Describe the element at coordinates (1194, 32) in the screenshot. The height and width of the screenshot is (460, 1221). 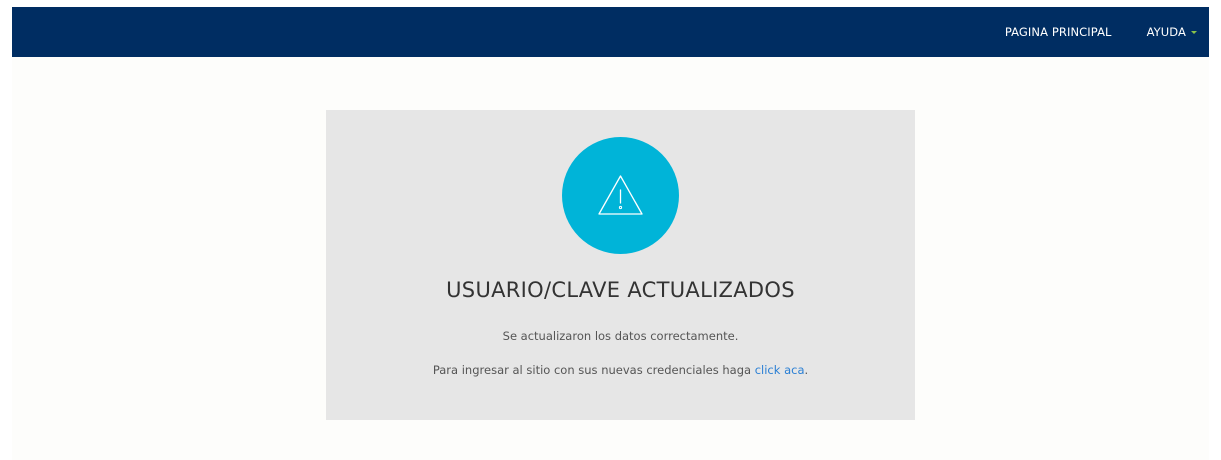
I see `caret-down-icon` at that location.